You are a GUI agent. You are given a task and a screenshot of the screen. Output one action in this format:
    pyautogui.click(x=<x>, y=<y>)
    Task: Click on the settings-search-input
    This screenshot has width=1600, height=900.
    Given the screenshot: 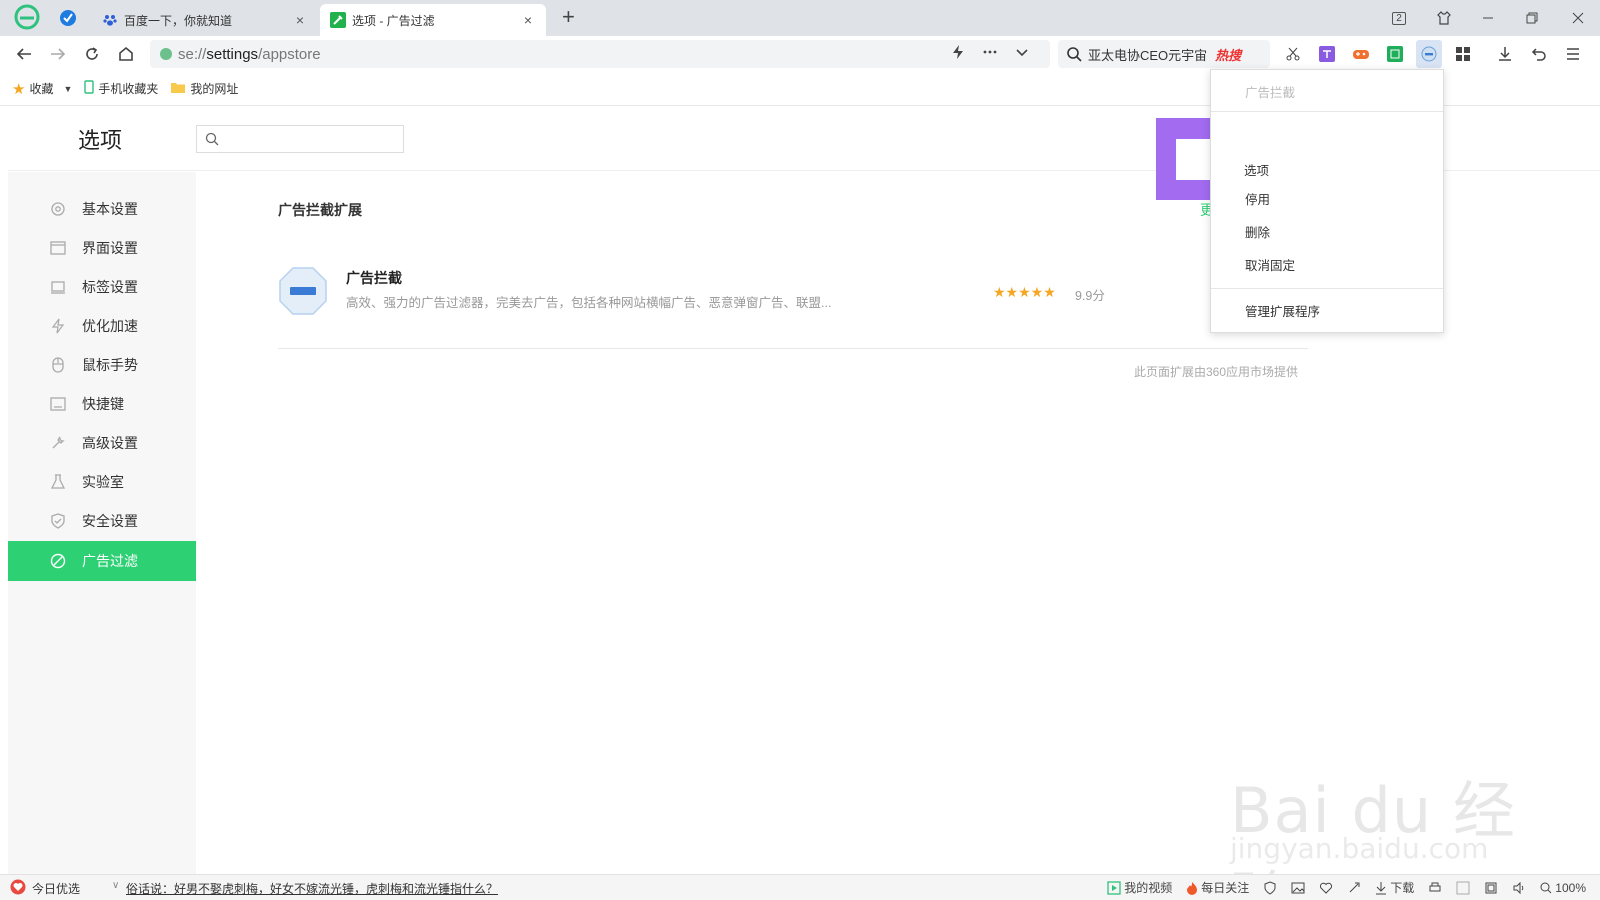 What is the action you would take?
    pyautogui.click(x=300, y=139)
    